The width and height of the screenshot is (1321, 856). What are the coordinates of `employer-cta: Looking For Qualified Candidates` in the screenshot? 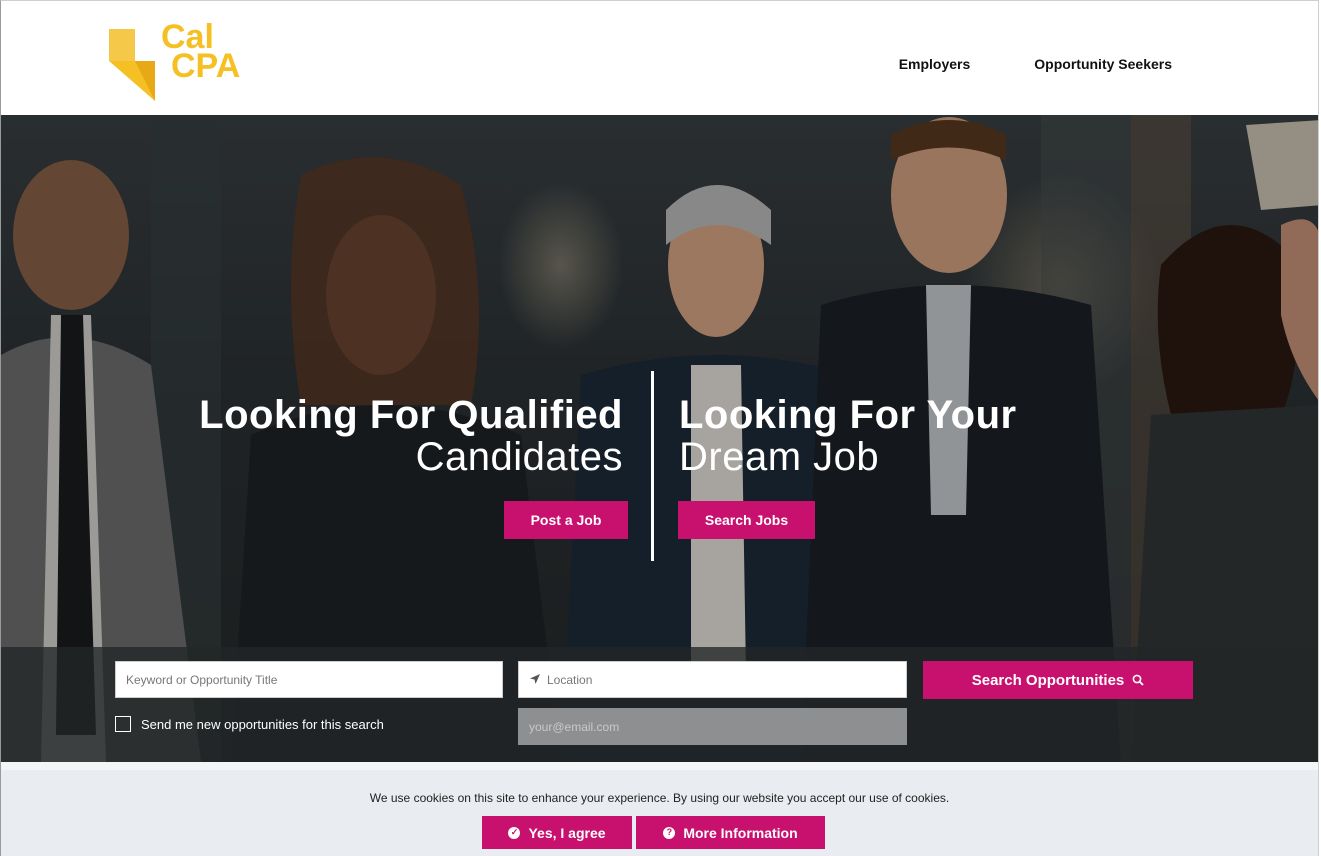 It's located at (411, 437).